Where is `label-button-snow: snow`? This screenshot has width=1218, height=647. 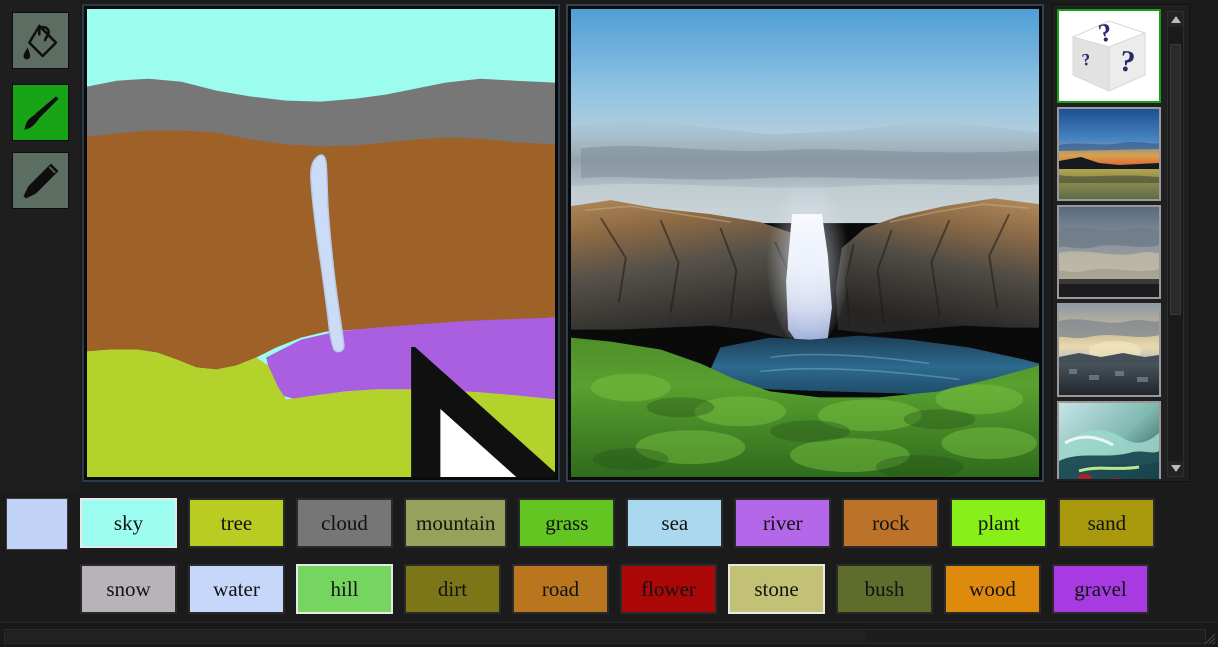 label-button-snow: snow is located at coordinates (128, 589).